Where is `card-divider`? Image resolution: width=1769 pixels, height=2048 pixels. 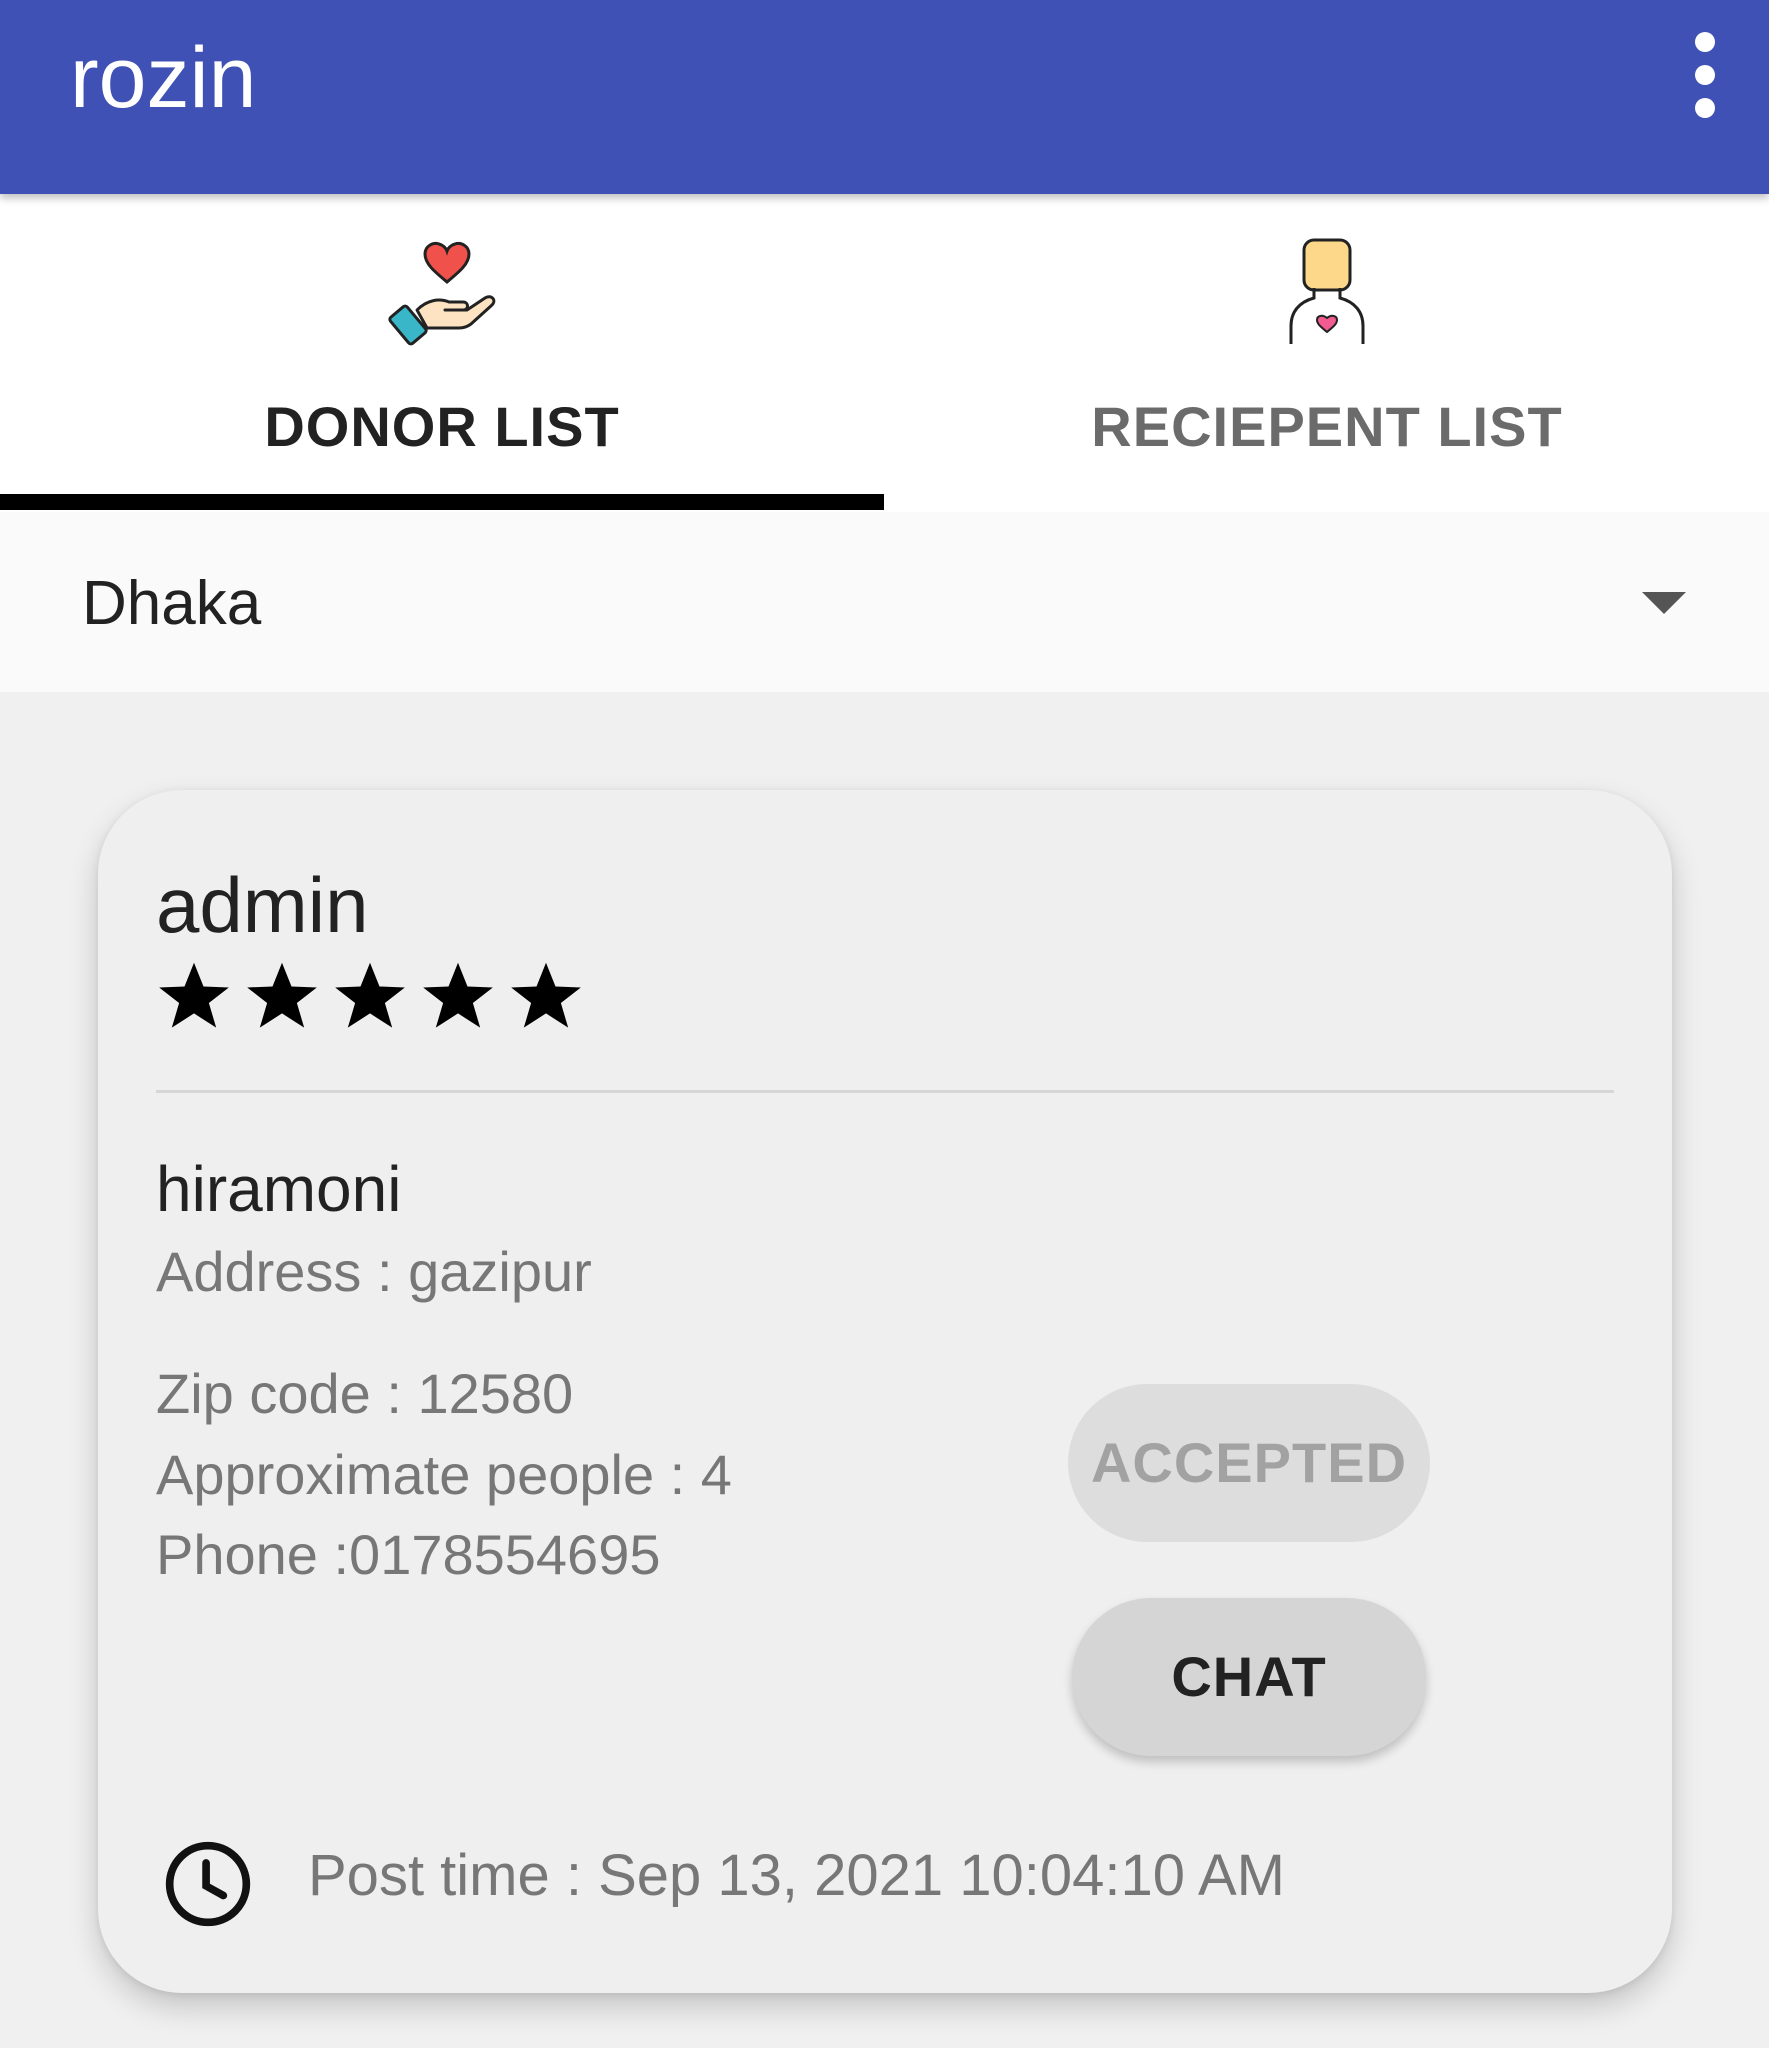
card-divider is located at coordinates (885, 1091).